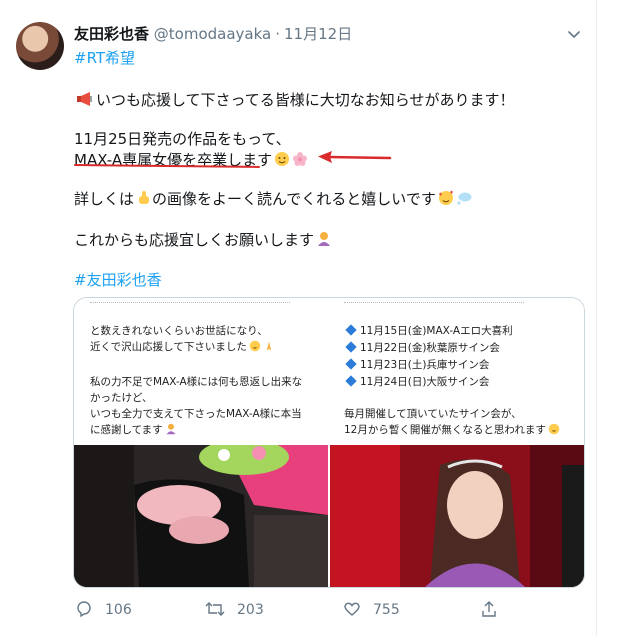  Describe the element at coordinates (574, 34) in the screenshot. I see `chevron-down-icon` at that location.